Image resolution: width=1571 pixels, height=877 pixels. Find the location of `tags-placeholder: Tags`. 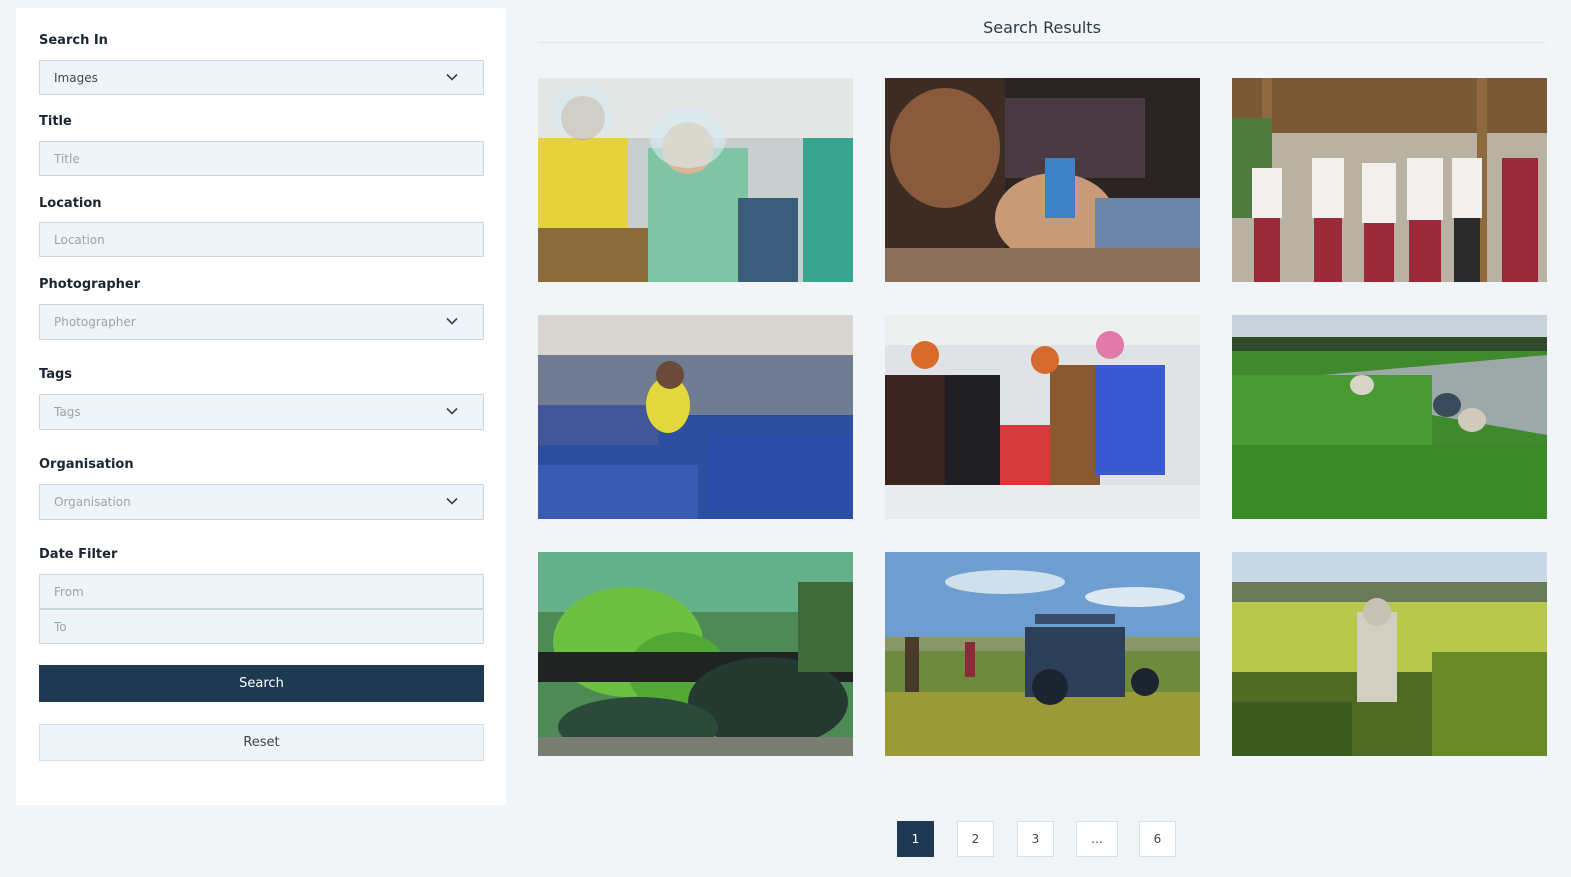

tags-placeholder: Tags is located at coordinates (67, 412).